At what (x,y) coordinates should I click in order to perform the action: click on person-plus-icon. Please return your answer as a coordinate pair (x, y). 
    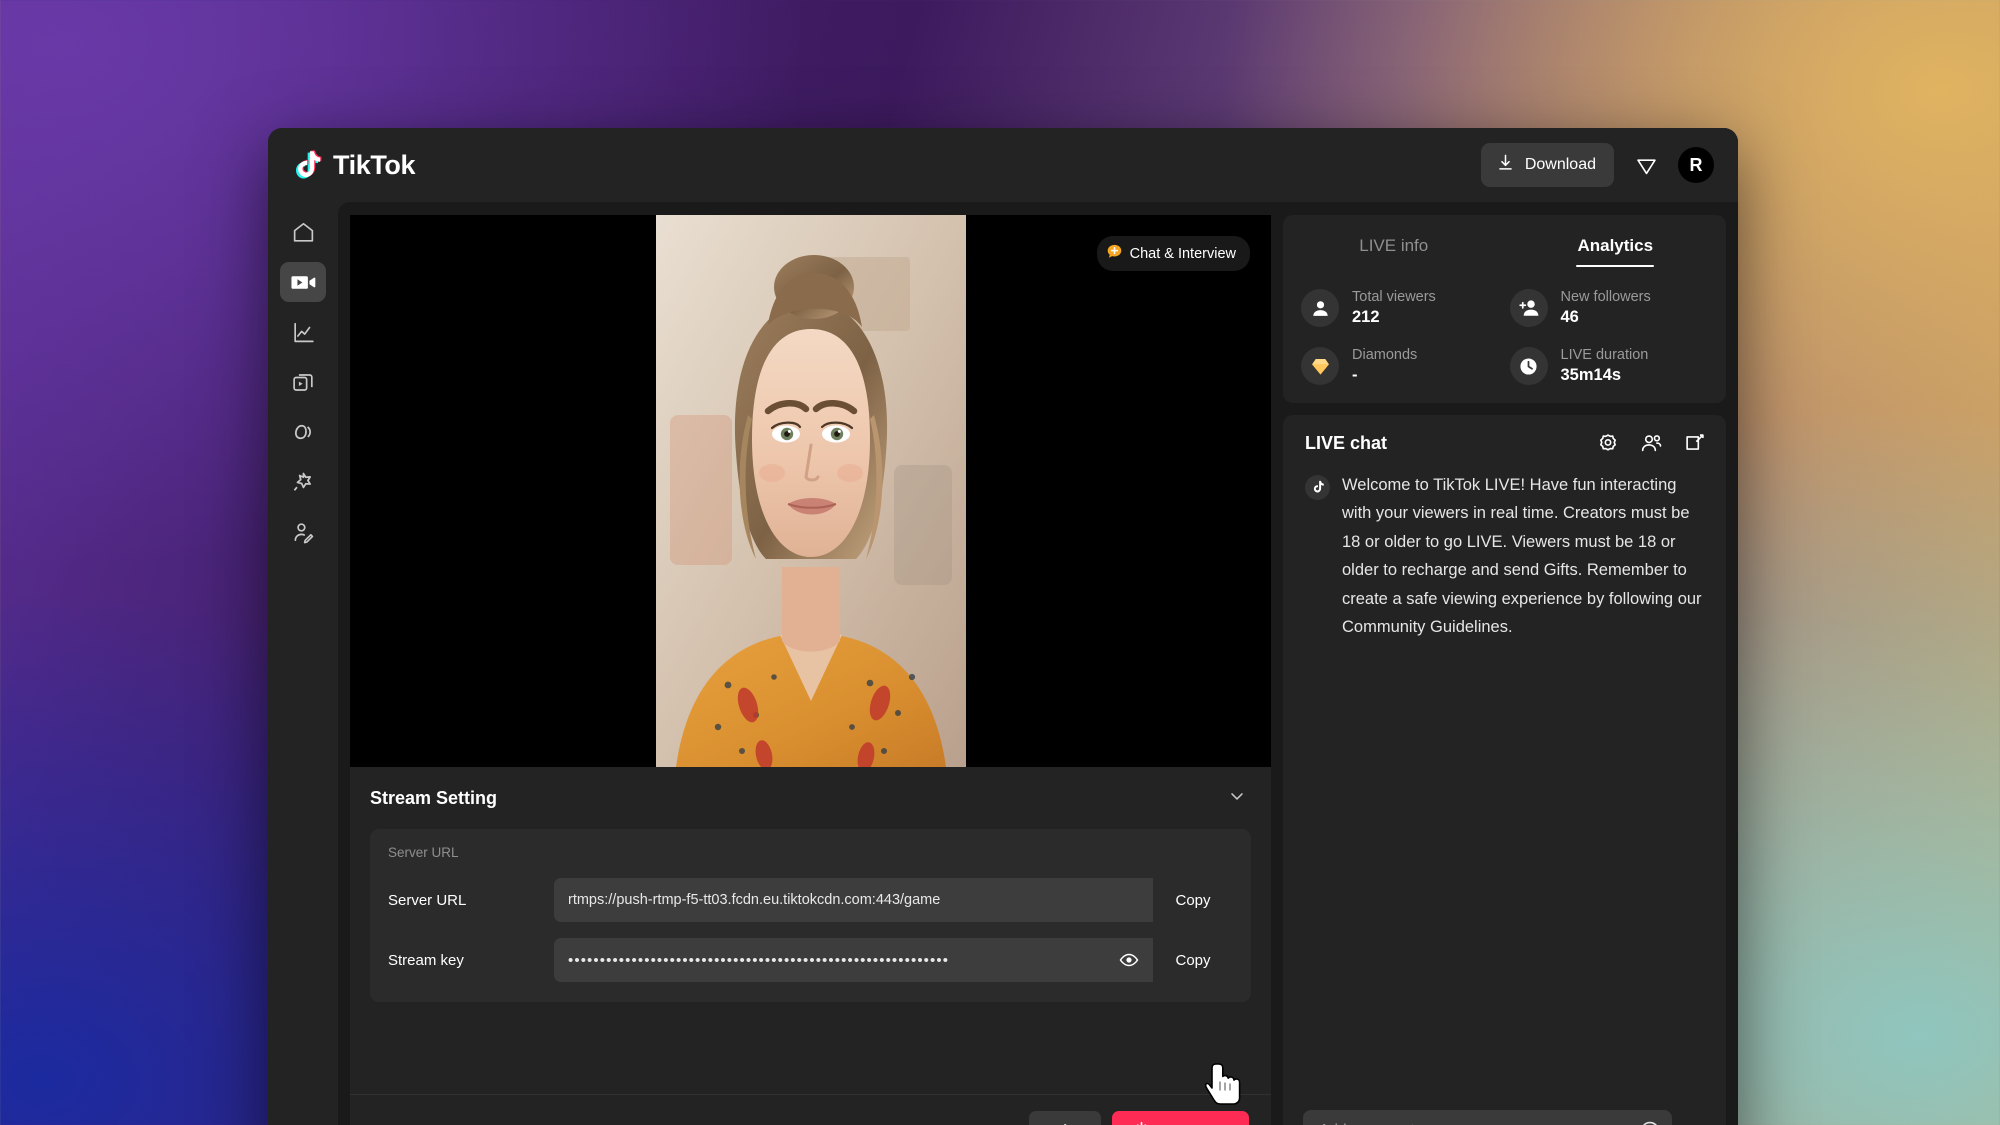
    Looking at the image, I should click on (1528, 308).